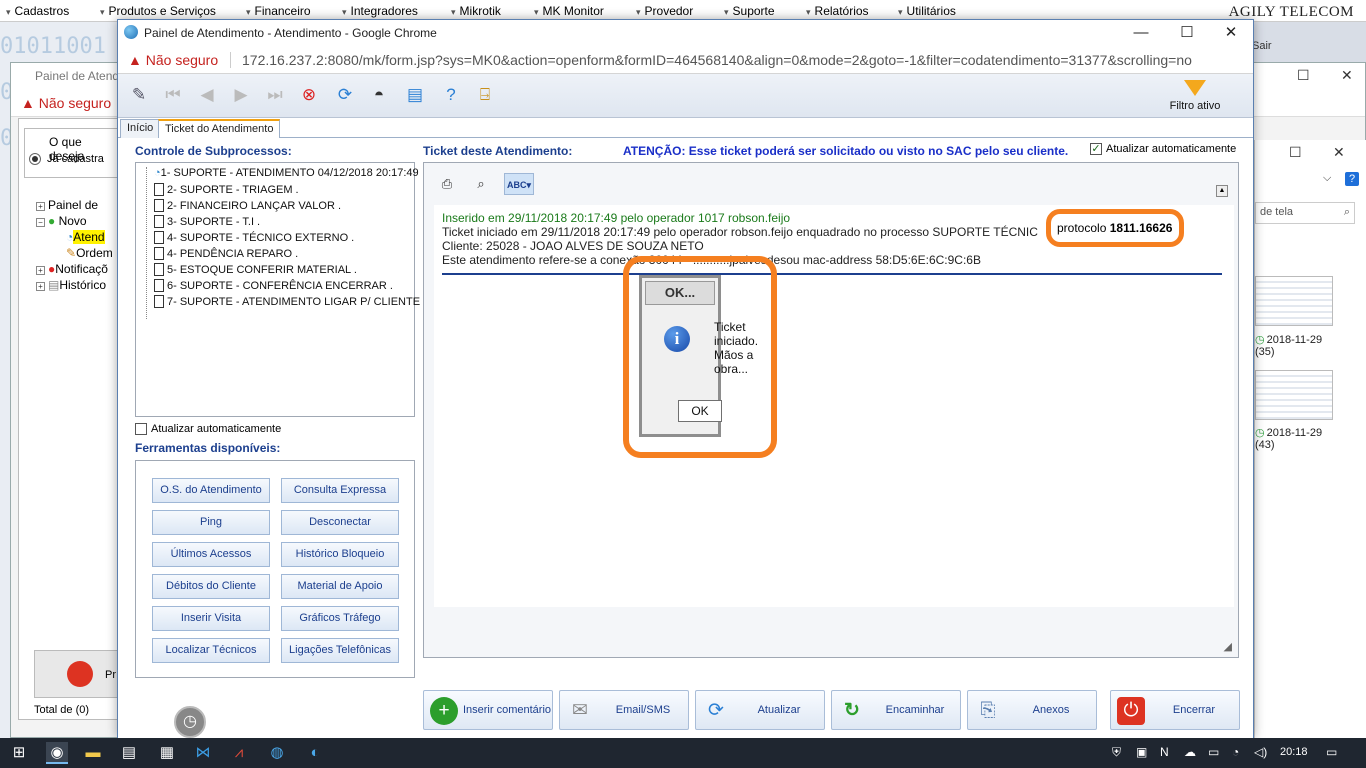  What do you see at coordinates (247, 205) in the screenshot?
I see `subprocess-item: 2- FINANCEIRO LANÇAR VALOR .` at bounding box center [247, 205].